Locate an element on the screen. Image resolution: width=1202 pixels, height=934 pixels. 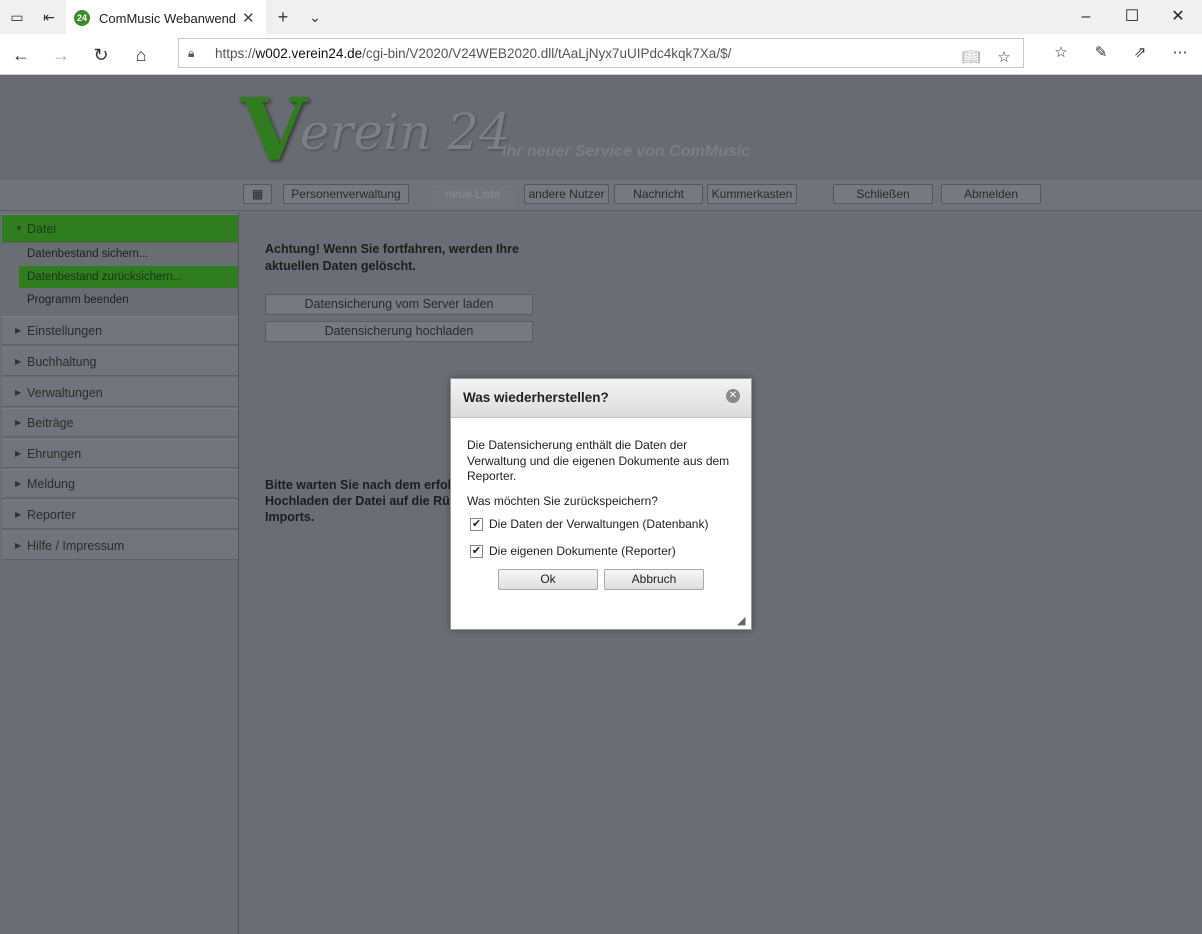
dialog-question: Was möchten Sie zurückspeichern? is located at coordinates (562, 501).